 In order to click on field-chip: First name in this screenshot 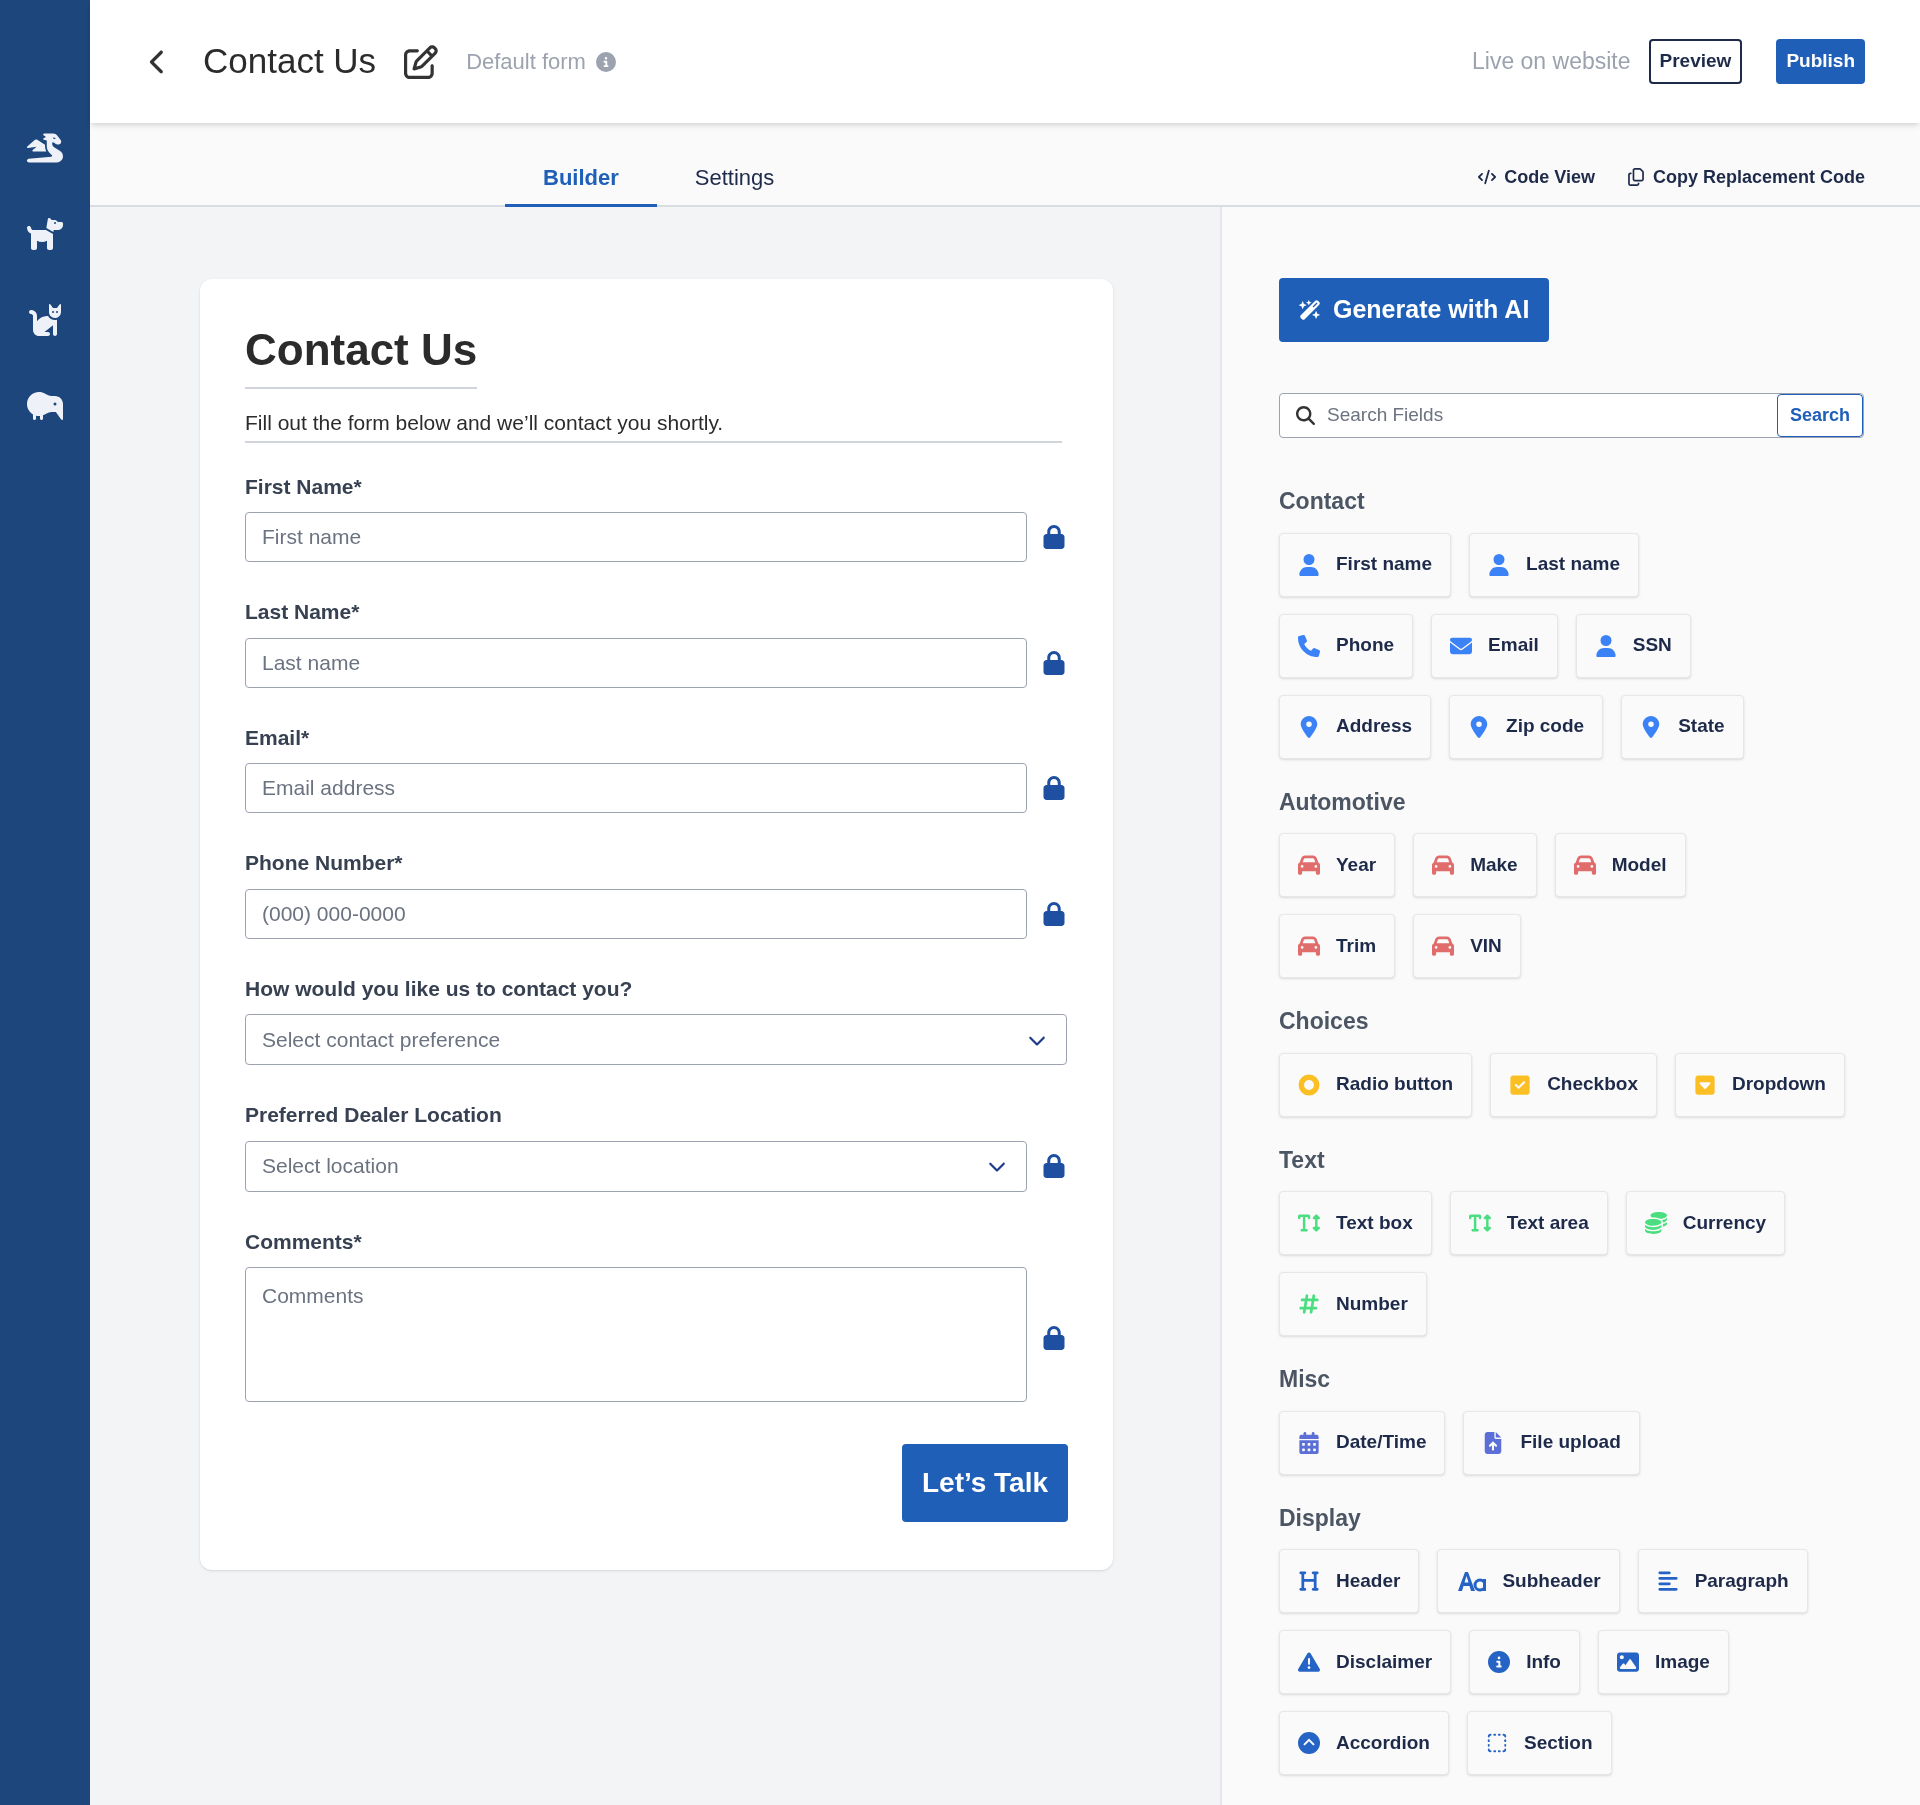, I will do `click(1365, 564)`.